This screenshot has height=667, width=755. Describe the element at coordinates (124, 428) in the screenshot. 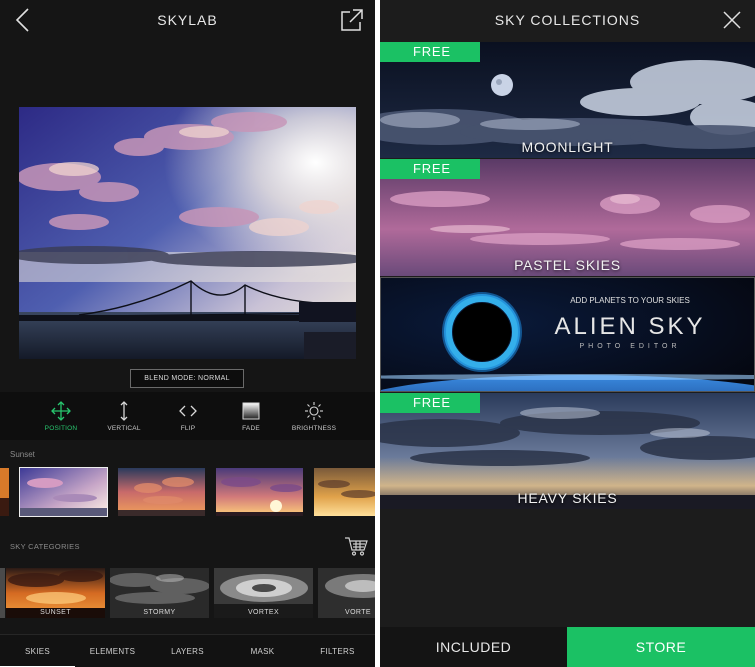

I see `tool-vertical-label: VERTICAL` at that location.